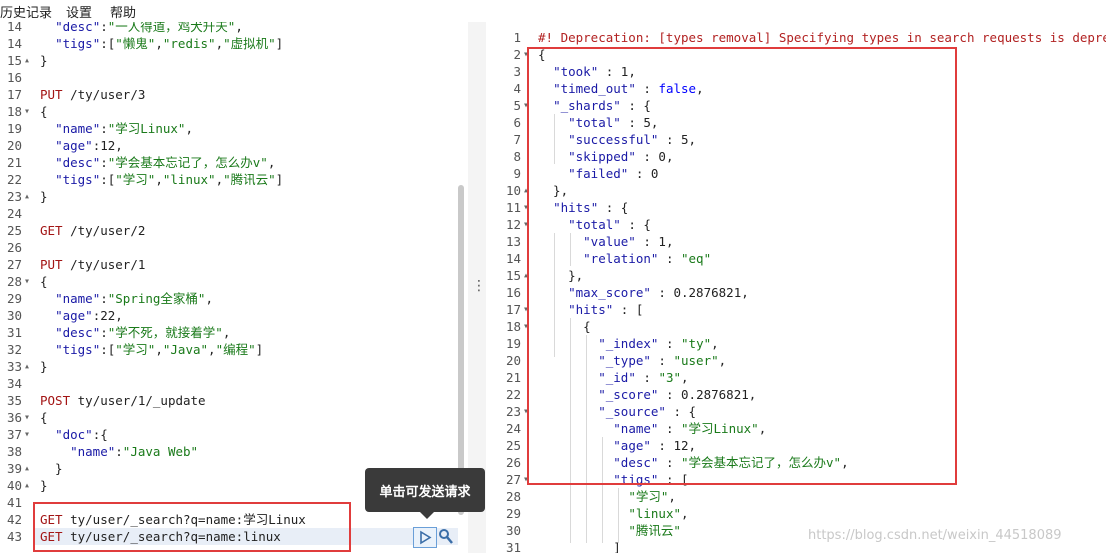 The image size is (1106, 553). I want to click on line-number: 28, so click(513, 496).